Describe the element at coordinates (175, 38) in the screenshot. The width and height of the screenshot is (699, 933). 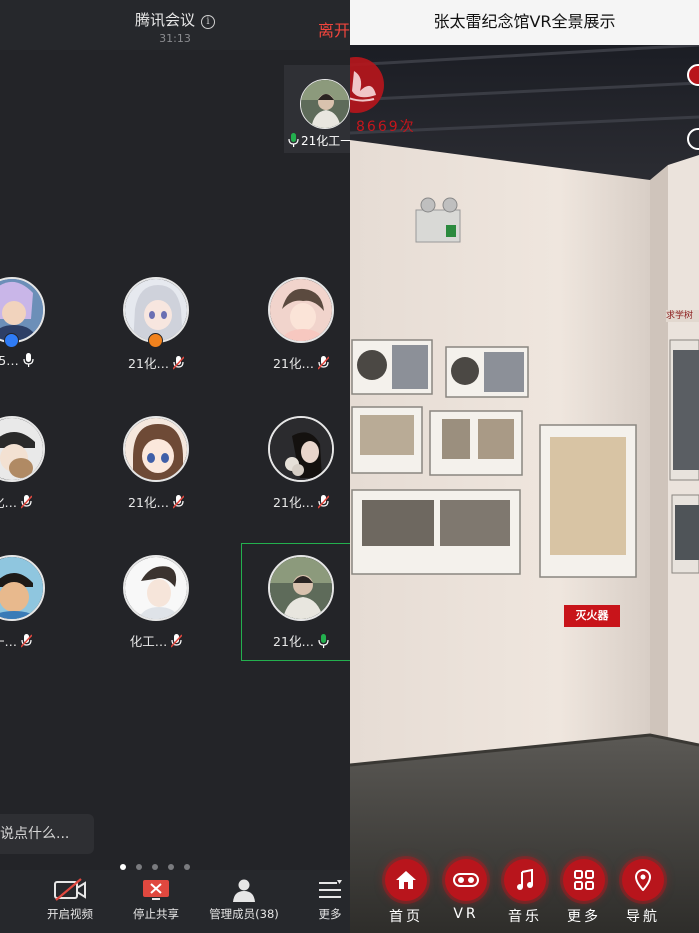
I see `meeting-timer: 31:13` at that location.